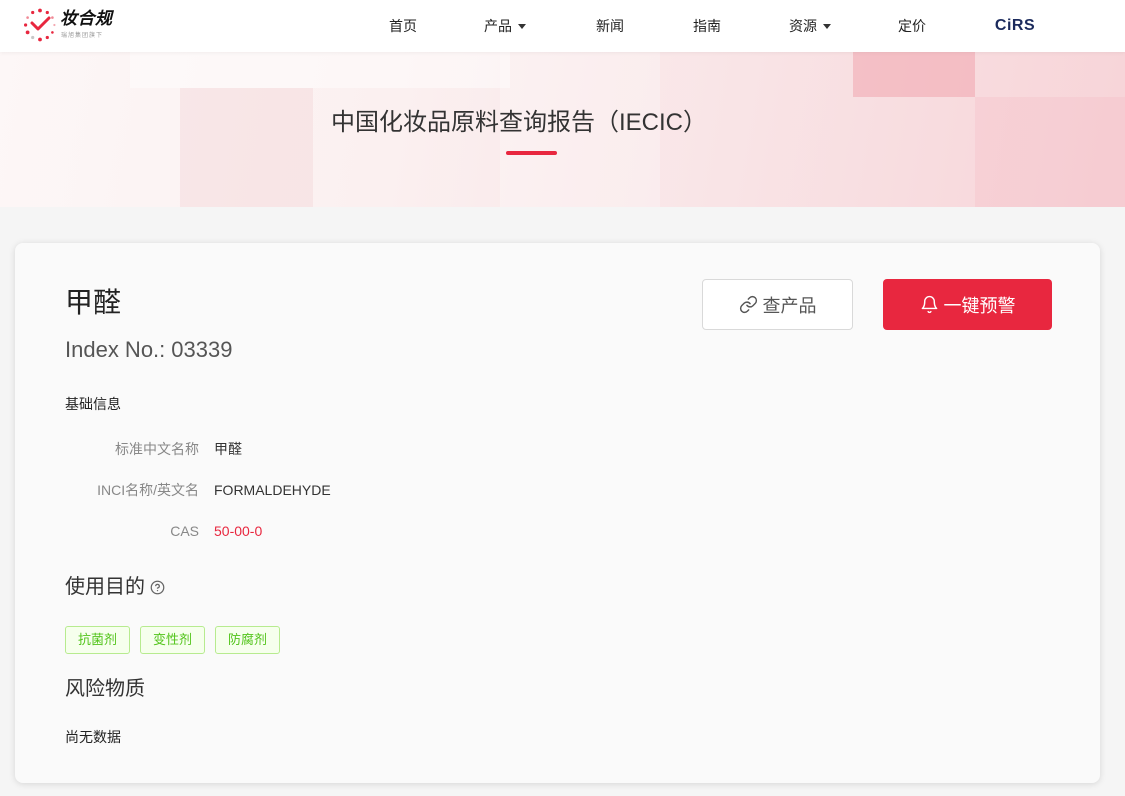  What do you see at coordinates (157, 587) in the screenshot?
I see `question-circle-icon` at bounding box center [157, 587].